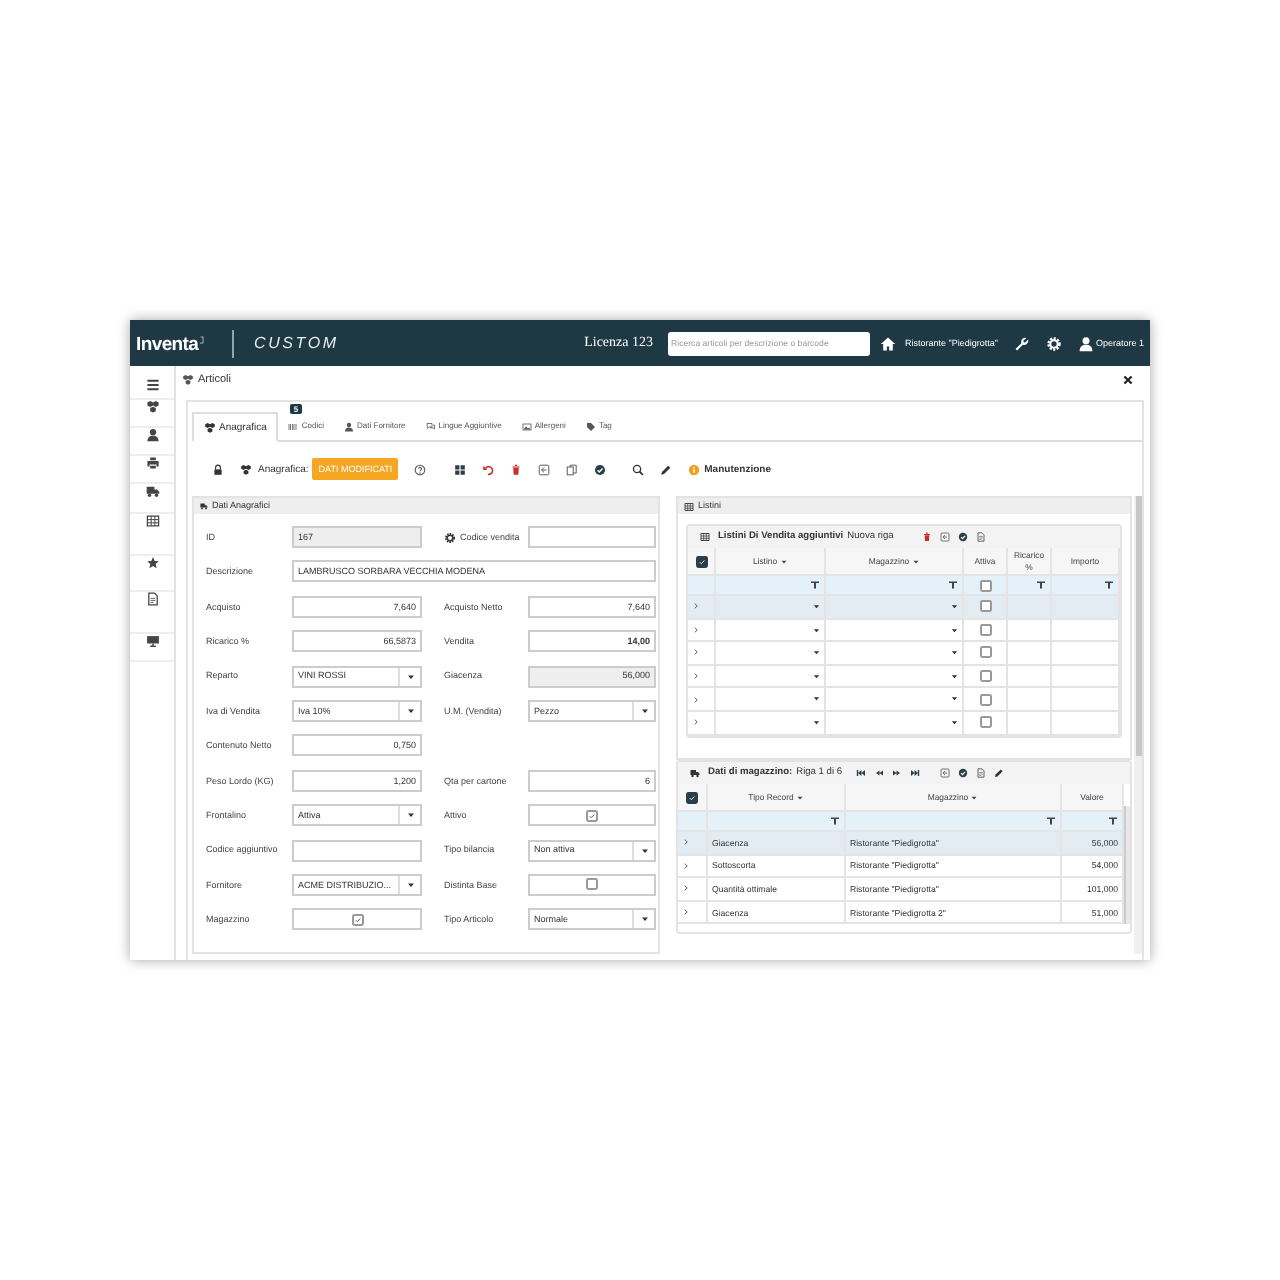  What do you see at coordinates (897, 773) in the screenshot?
I see `next-icon` at bounding box center [897, 773].